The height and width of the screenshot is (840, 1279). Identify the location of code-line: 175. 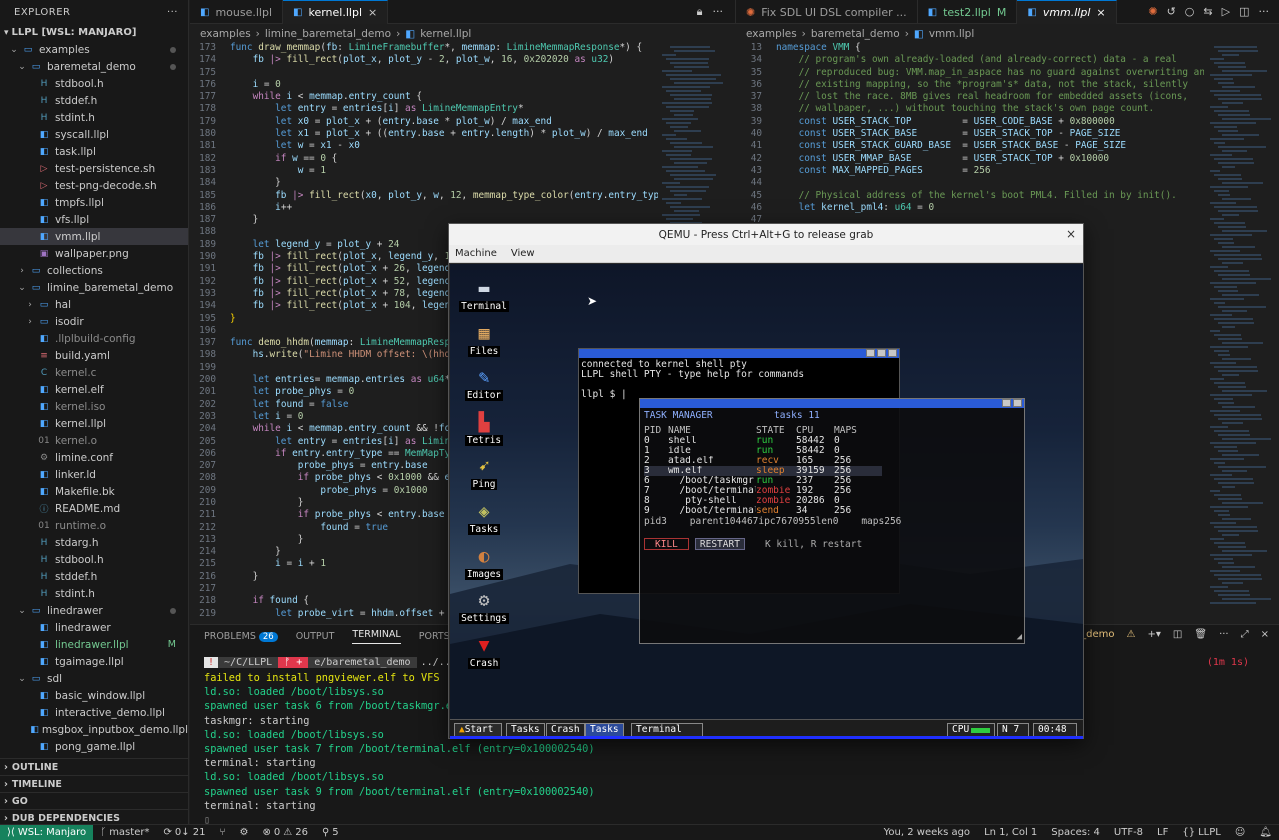
(424, 73).